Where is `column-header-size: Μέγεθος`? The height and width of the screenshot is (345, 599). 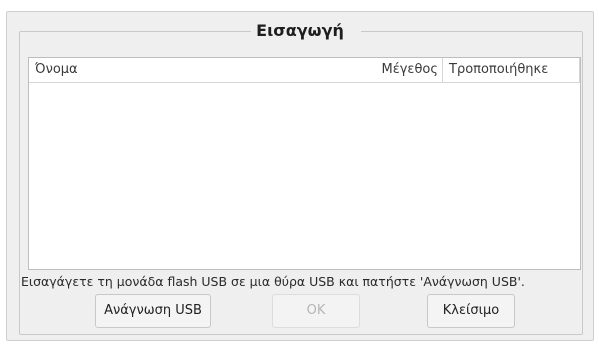 column-header-size: Μέγεθος is located at coordinates (405, 70).